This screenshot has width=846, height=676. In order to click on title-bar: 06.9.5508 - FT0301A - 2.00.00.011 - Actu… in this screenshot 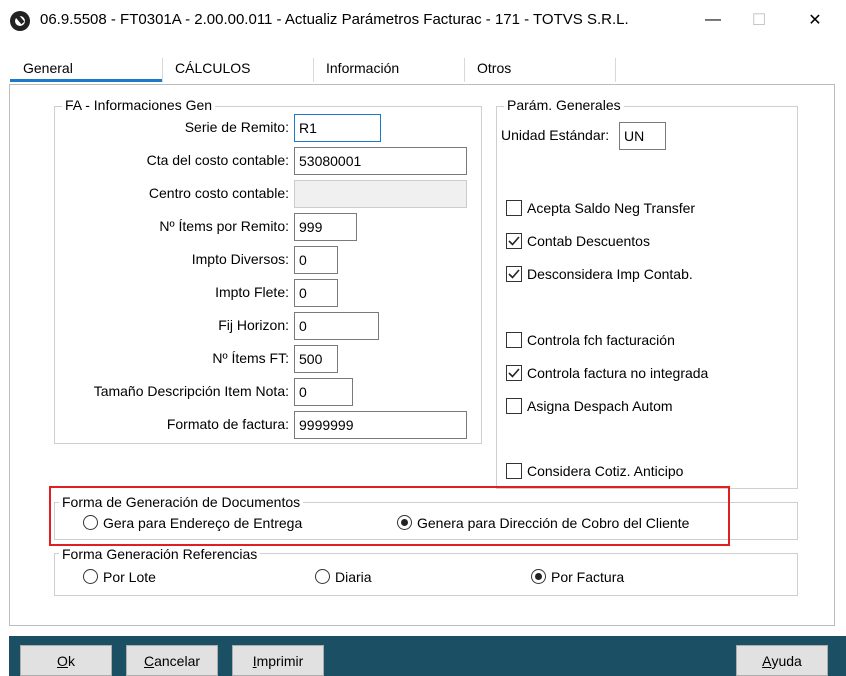, I will do `click(423, 21)`.